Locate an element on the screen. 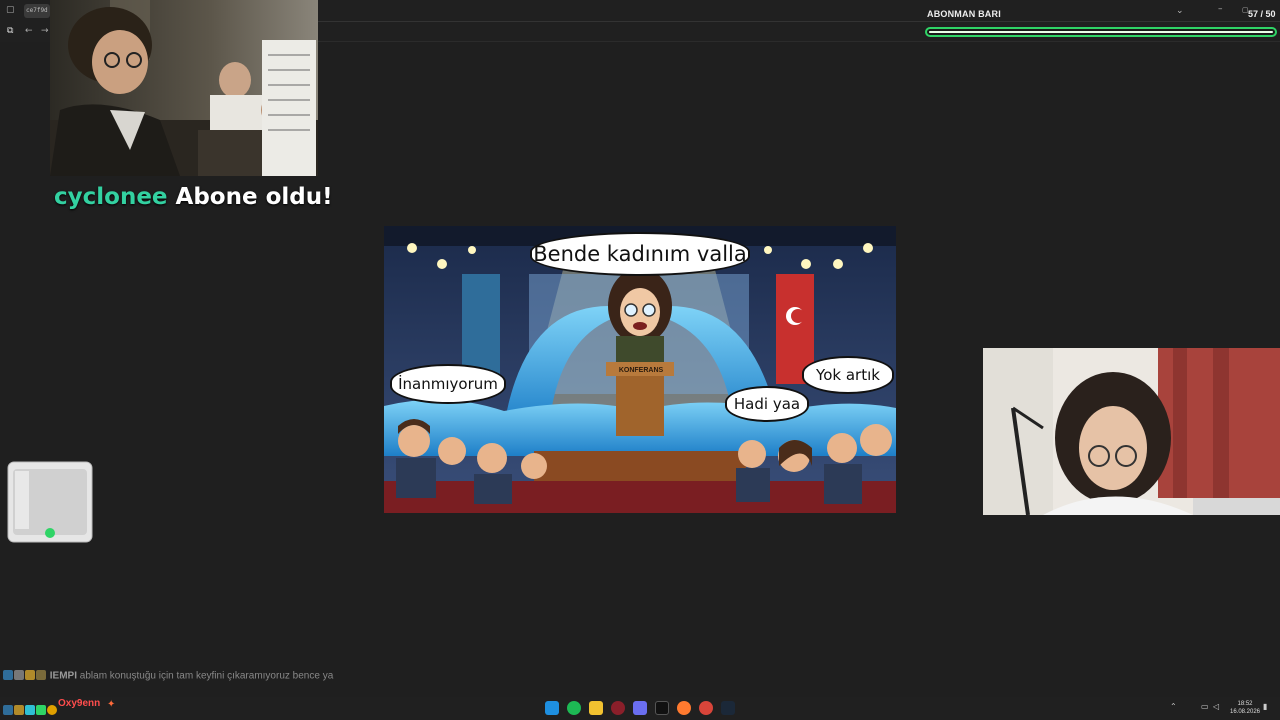  sub-progress-bar is located at coordinates (1101, 32).